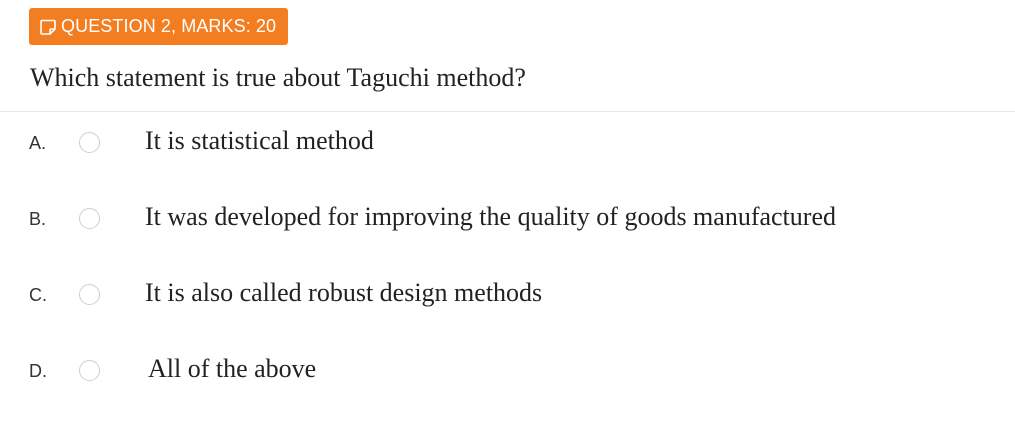  Describe the element at coordinates (89, 370) in the screenshot. I see `option-d-radio` at that location.